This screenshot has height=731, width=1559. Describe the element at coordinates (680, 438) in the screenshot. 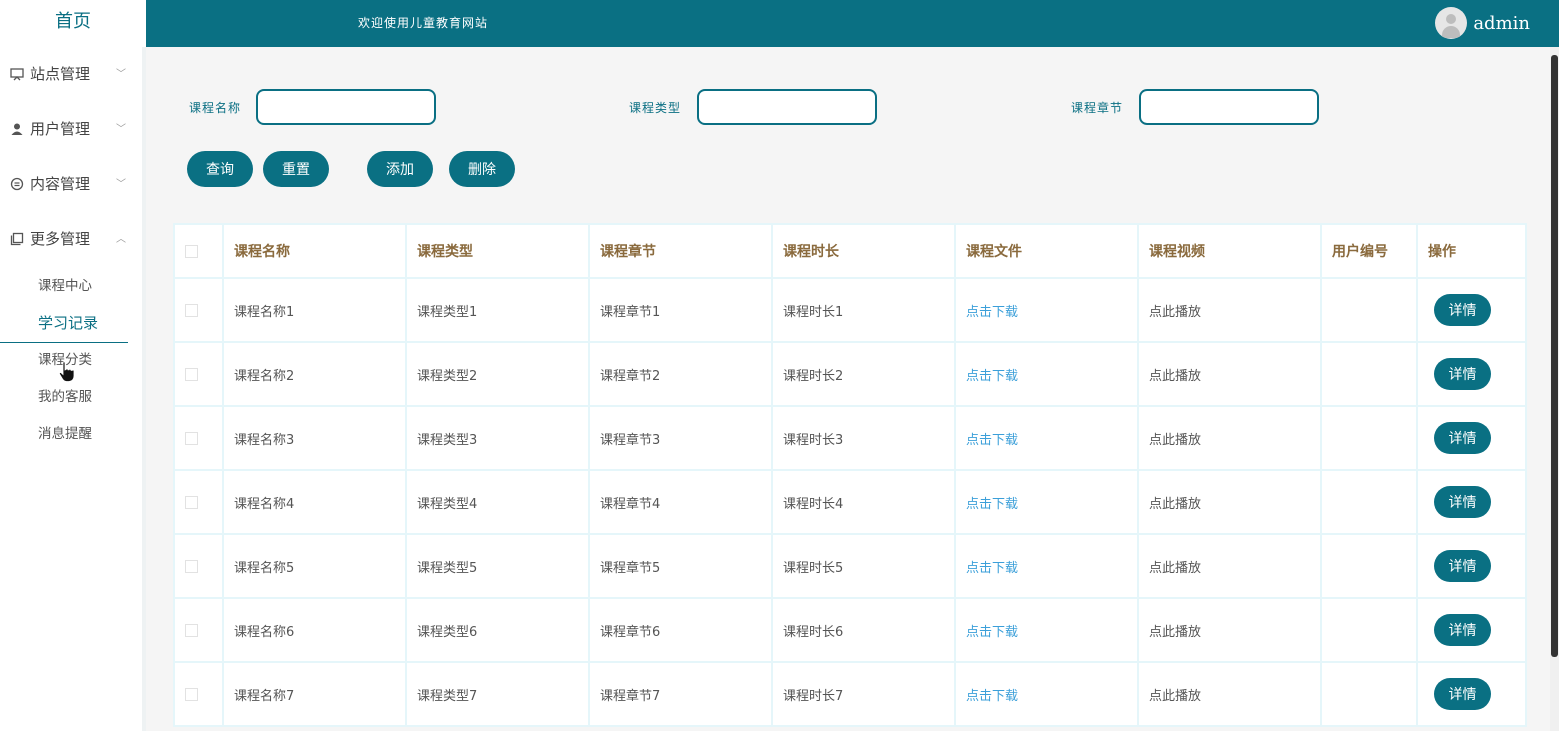

I see `cell-course-chapter-cell: 课程章节3` at that location.